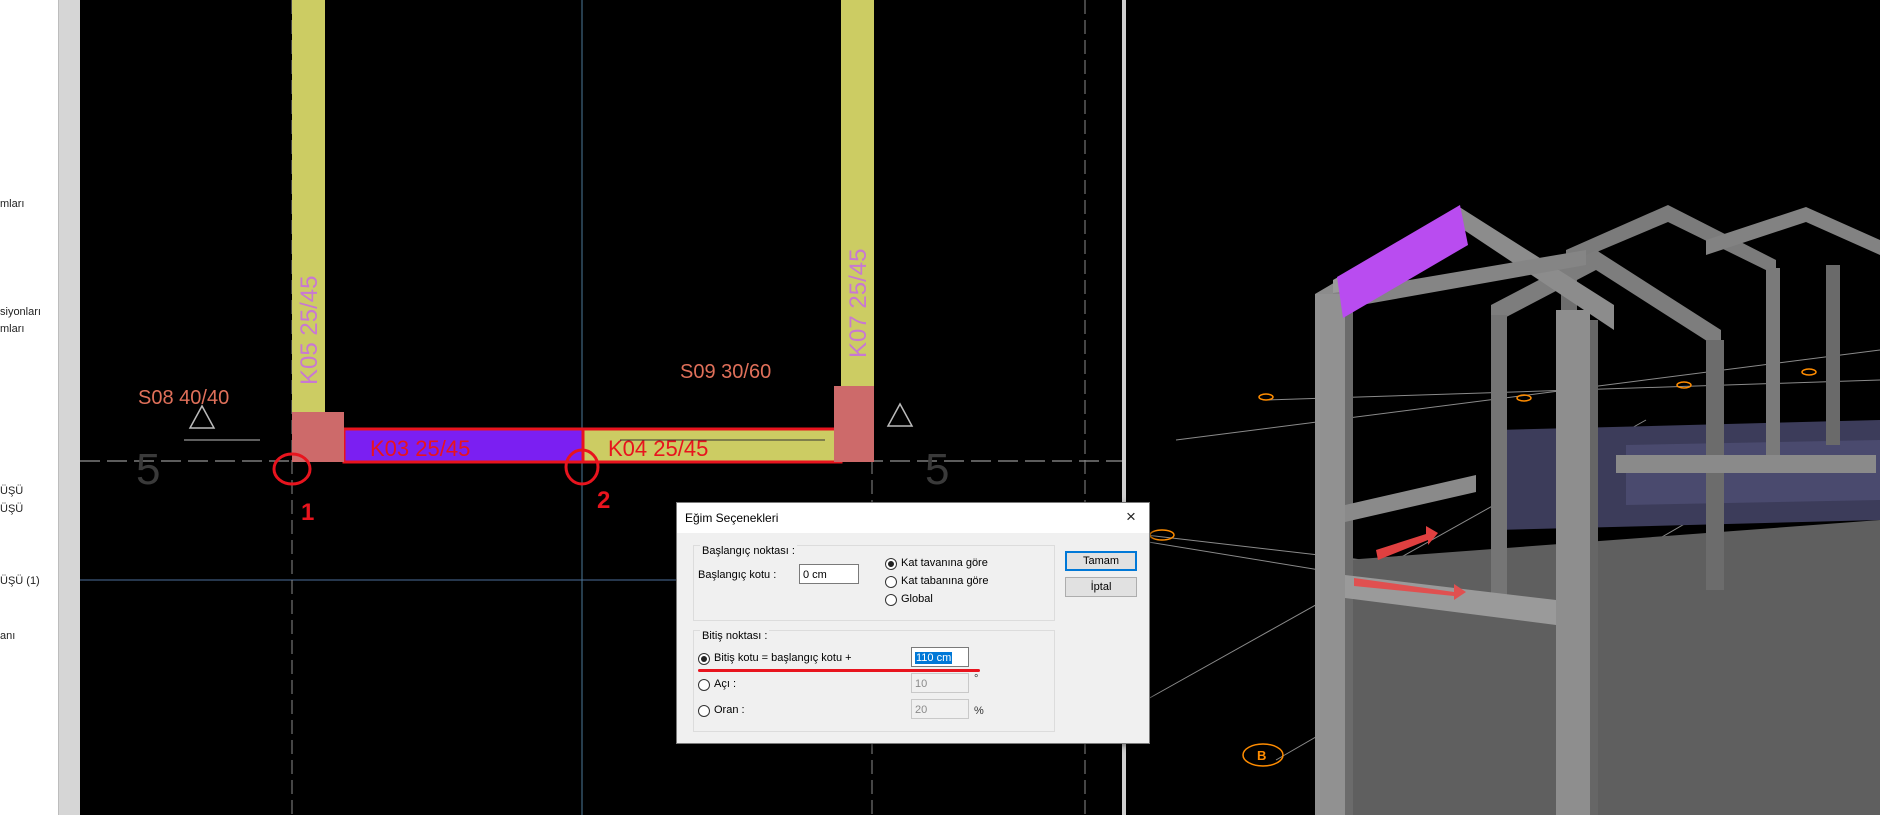 This screenshot has height=815, width=1880. I want to click on radio-kat-tavani, so click(891, 564).